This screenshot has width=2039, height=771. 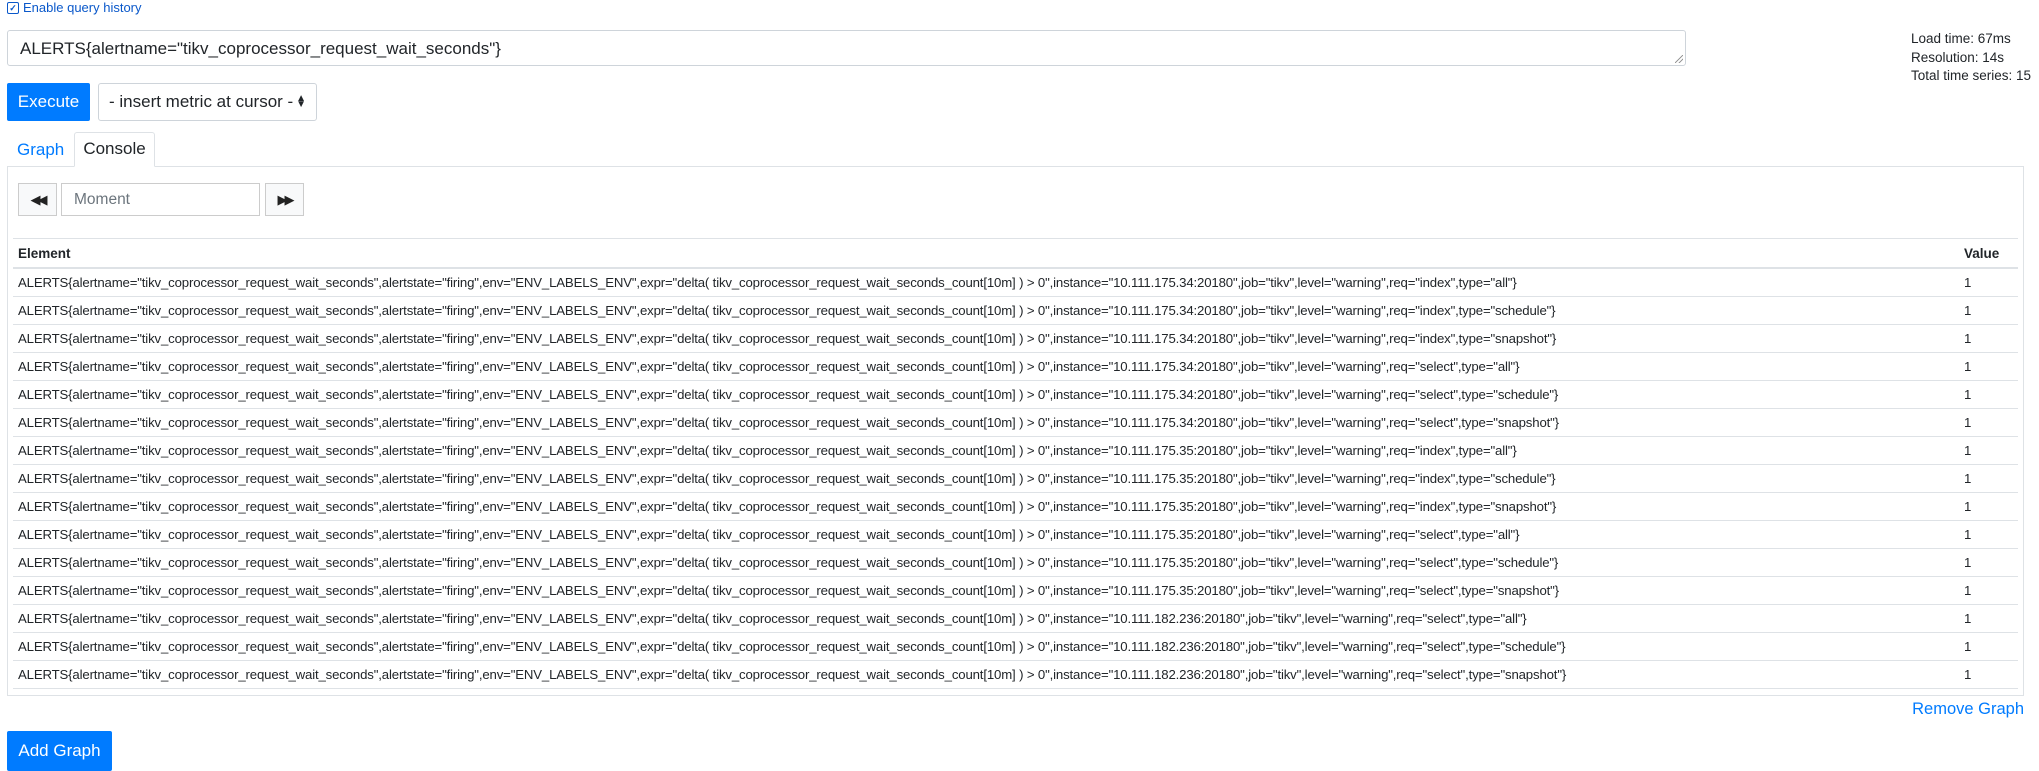 I want to click on select-arrows-icon: ▲ ▼, so click(x=301, y=101).